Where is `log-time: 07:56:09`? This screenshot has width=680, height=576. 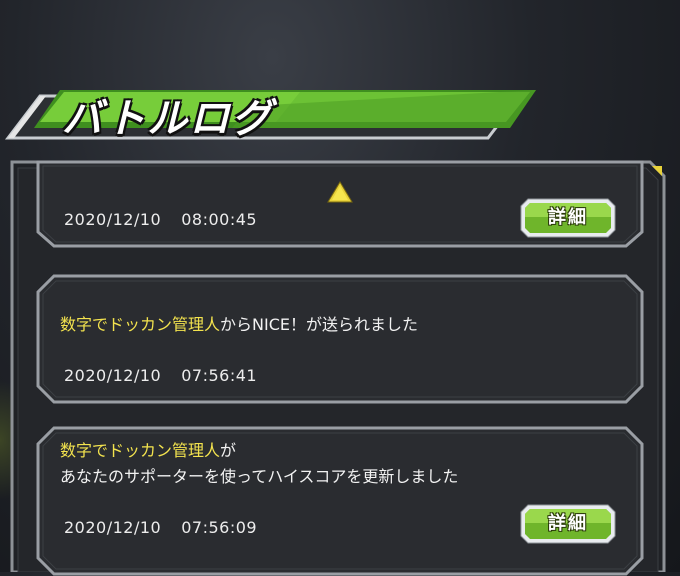 log-time: 07:56:09 is located at coordinates (219, 527).